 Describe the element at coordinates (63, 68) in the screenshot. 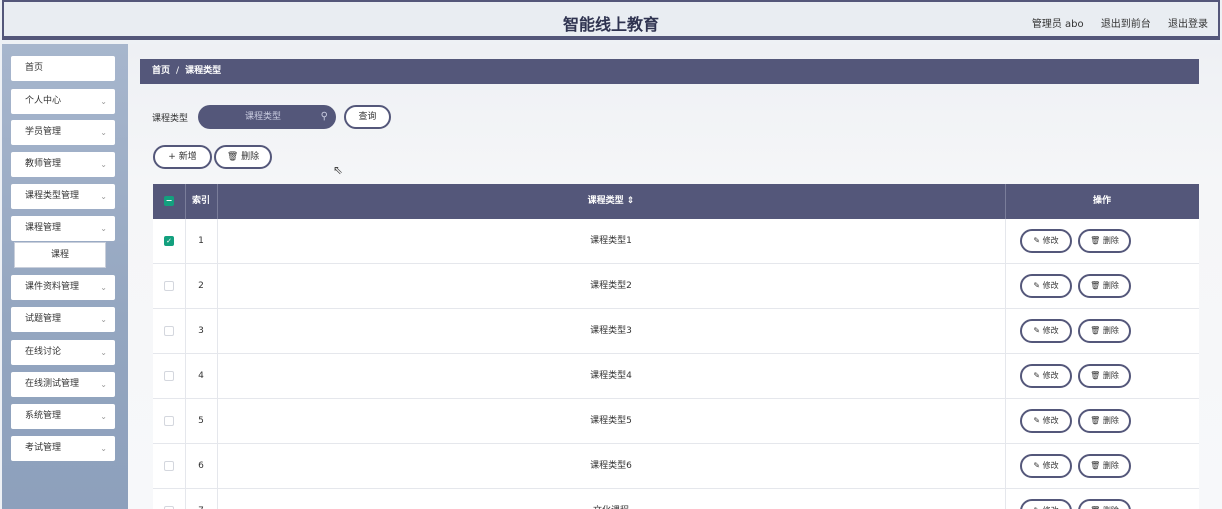

I see `sidebar-item-home: 首页` at that location.